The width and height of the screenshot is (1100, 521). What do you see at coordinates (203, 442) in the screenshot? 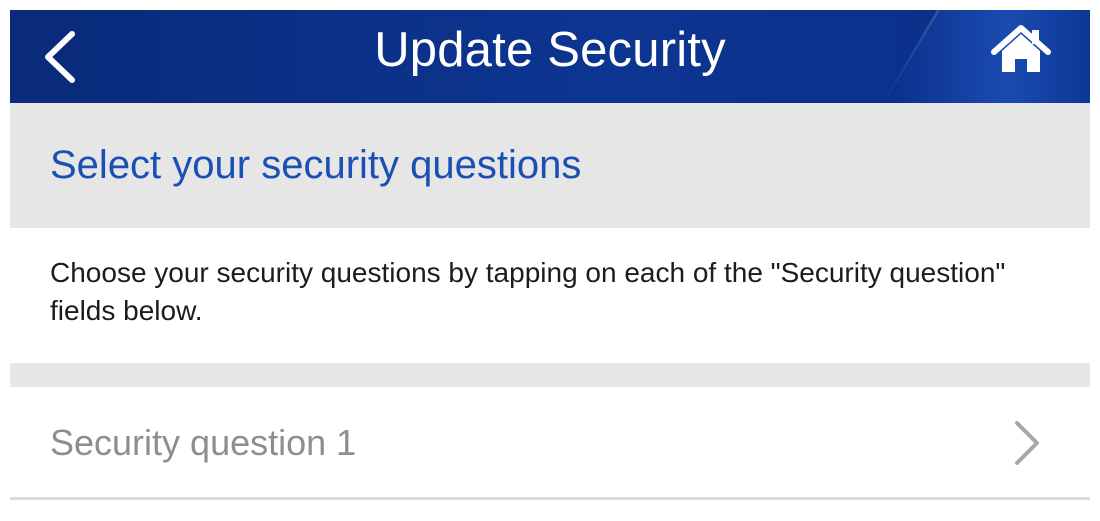
I see `security-question-1-placeholder: Security question 1` at bounding box center [203, 442].